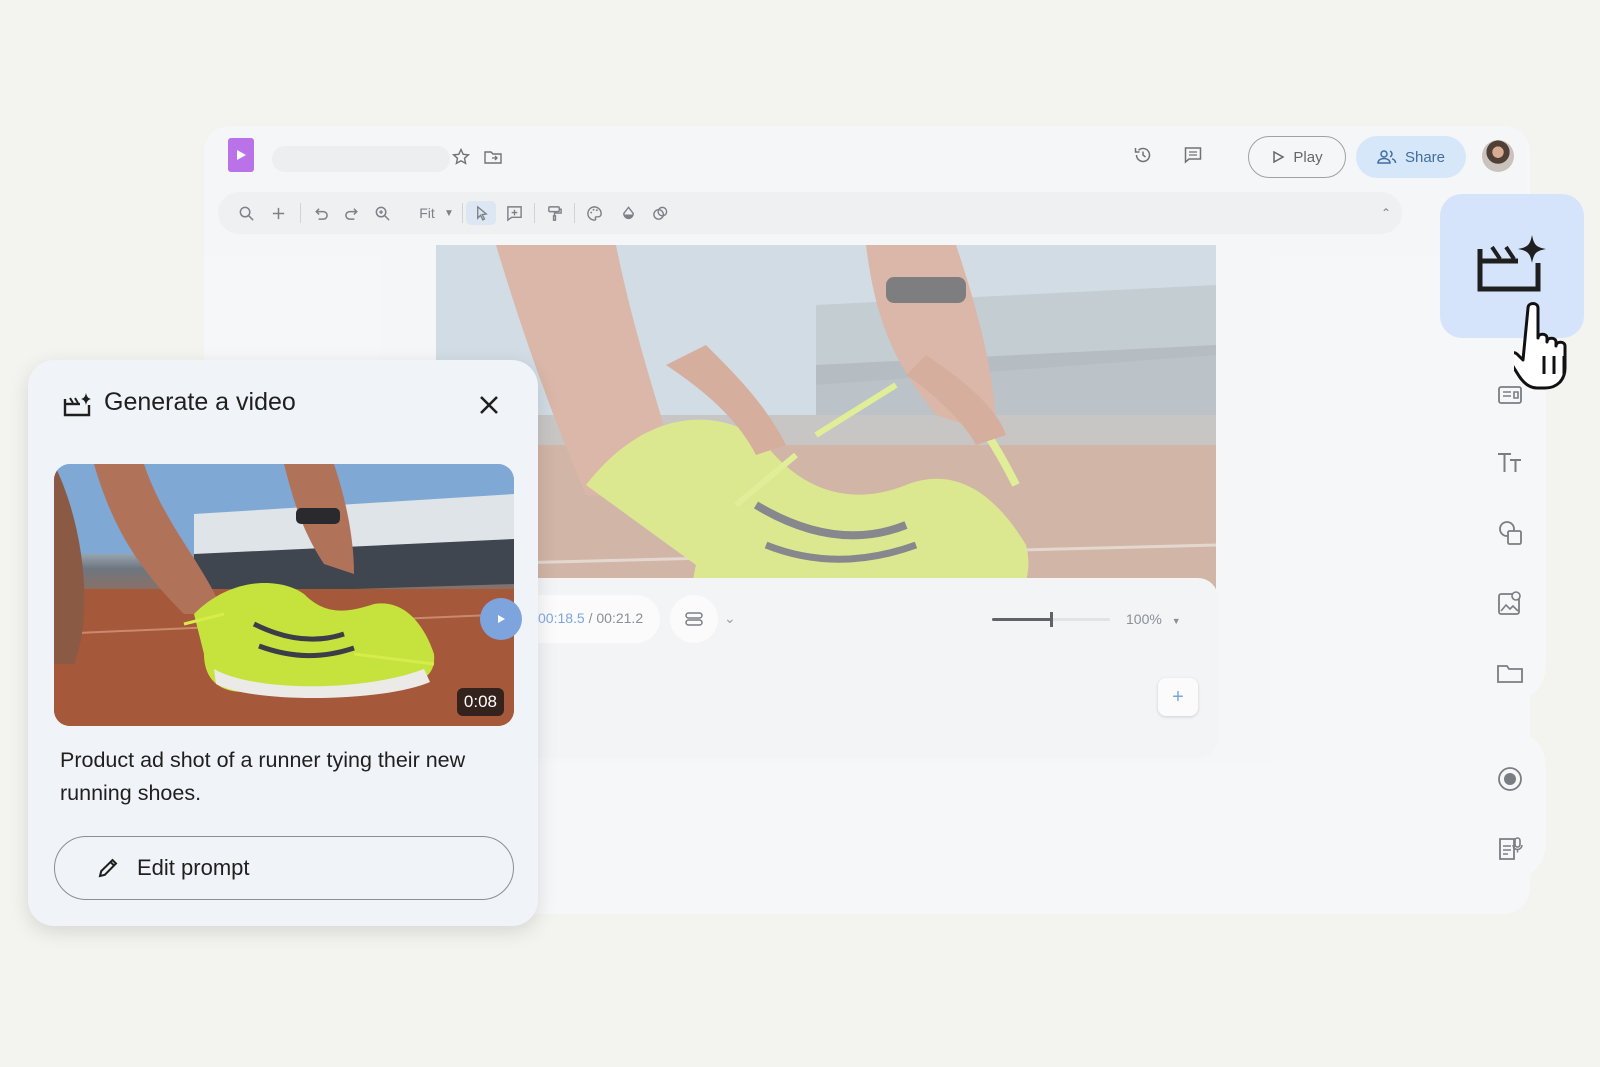 This screenshot has width=1600, height=1067. What do you see at coordinates (1387, 157) in the screenshot?
I see `people-icon` at bounding box center [1387, 157].